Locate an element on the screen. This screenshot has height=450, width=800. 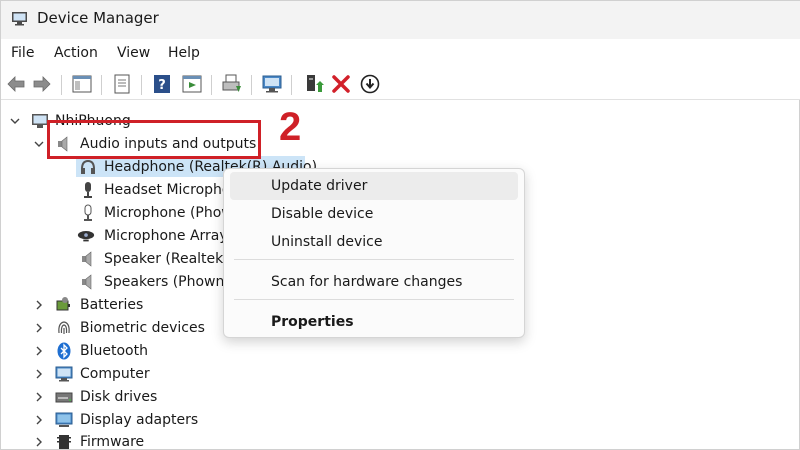
webcam-icon is located at coordinates (86, 236).